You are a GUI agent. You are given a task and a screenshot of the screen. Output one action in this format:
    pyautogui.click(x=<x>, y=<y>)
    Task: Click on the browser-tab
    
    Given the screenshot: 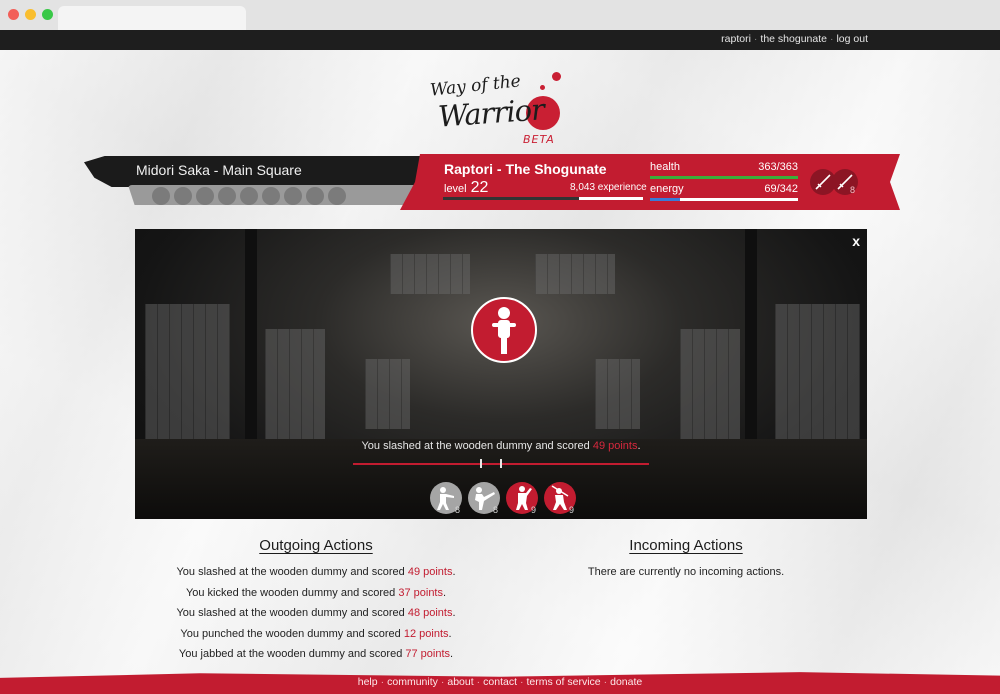 What is the action you would take?
    pyautogui.click(x=152, y=18)
    